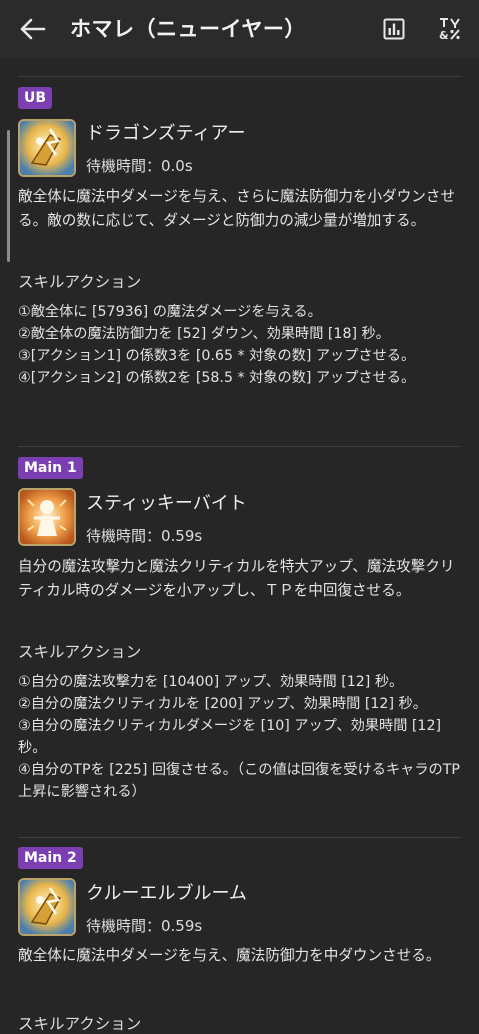 Image resolution: width=479 pixels, height=1034 pixels. What do you see at coordinates (170, 312) in the screenshot?
I see `skill-action-item: ①敵全体に [57936] の魔法ダメージを与える。` at bounding box center [170, 312].